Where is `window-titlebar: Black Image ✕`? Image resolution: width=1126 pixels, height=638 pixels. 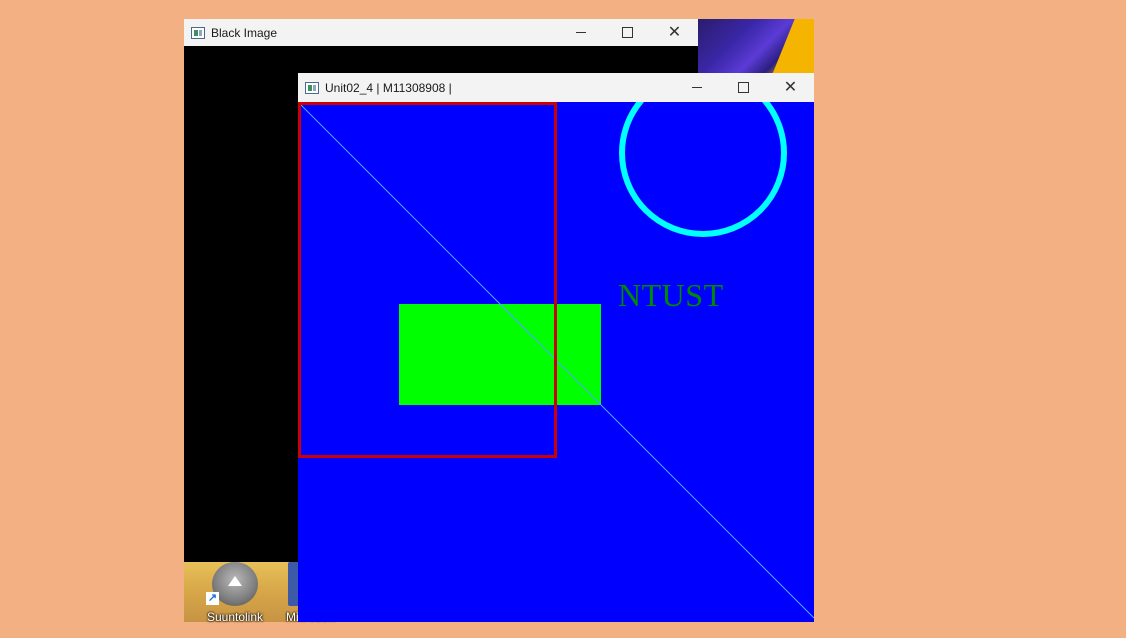 window-titlebar: Black Image ✕ is located at coordinates (441, 32).